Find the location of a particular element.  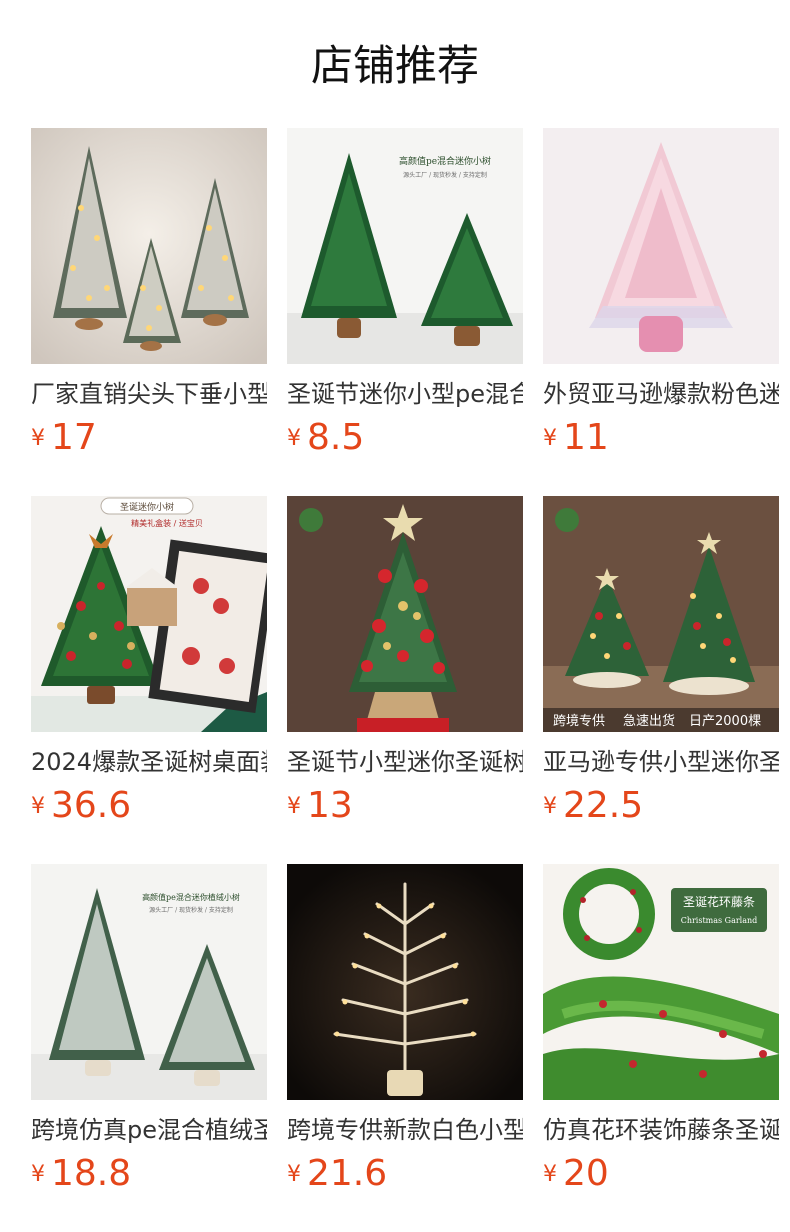

product-card: 厂家直销尖头下垂小型迷你圣诞树 ¥17 is located at coordinates (149, 294).